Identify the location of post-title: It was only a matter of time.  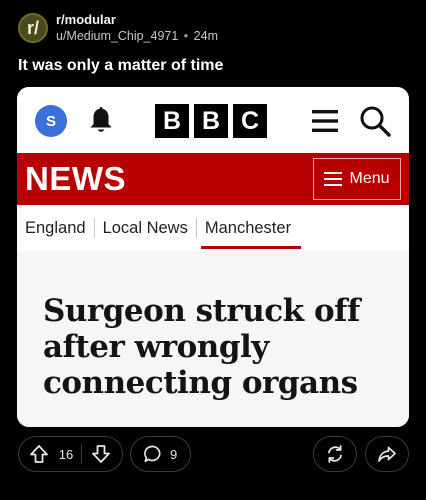
(120, 66).